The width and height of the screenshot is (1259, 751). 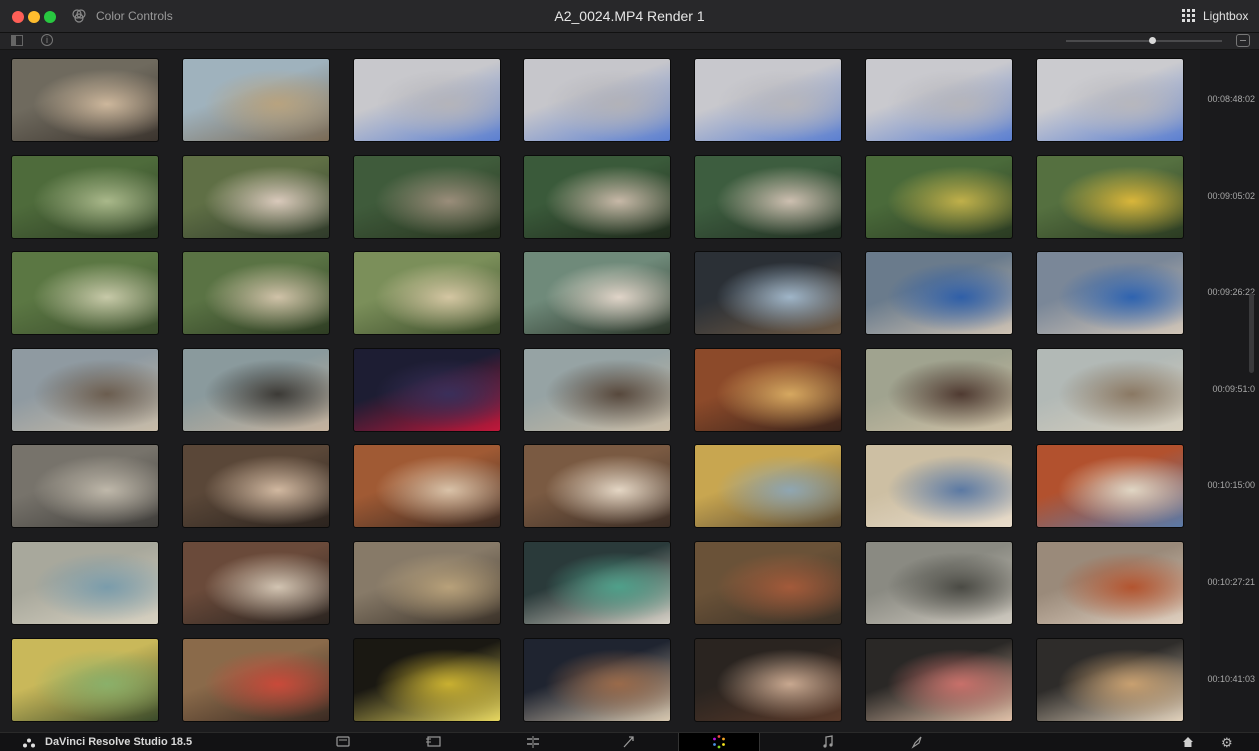 I want to click on edit-page-button, so click(x=533, y=742).